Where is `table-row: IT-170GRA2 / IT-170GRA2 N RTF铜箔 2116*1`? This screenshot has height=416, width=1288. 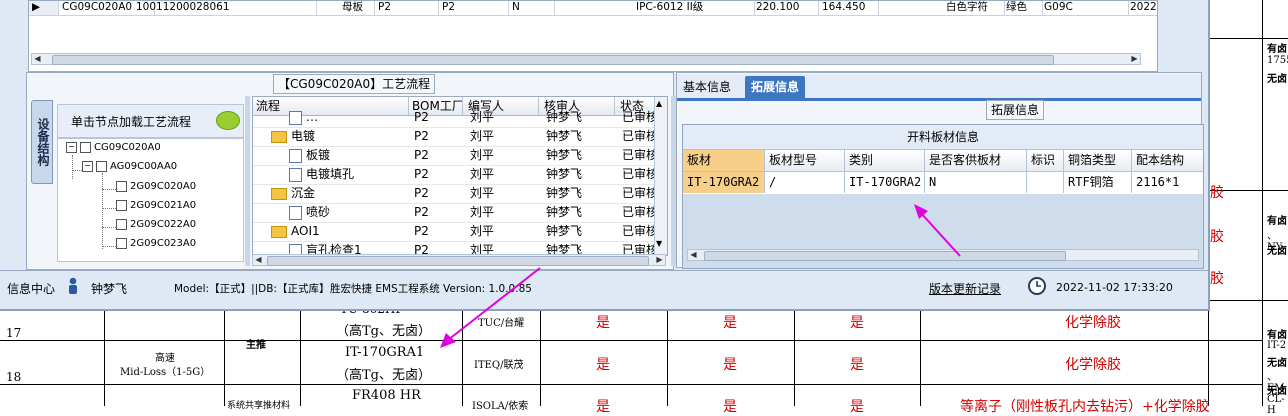 table-row: IT-170GRA2 / IT-170GRA2 N RTF铜箔 2116*1 is located at coordinates (943, 183).